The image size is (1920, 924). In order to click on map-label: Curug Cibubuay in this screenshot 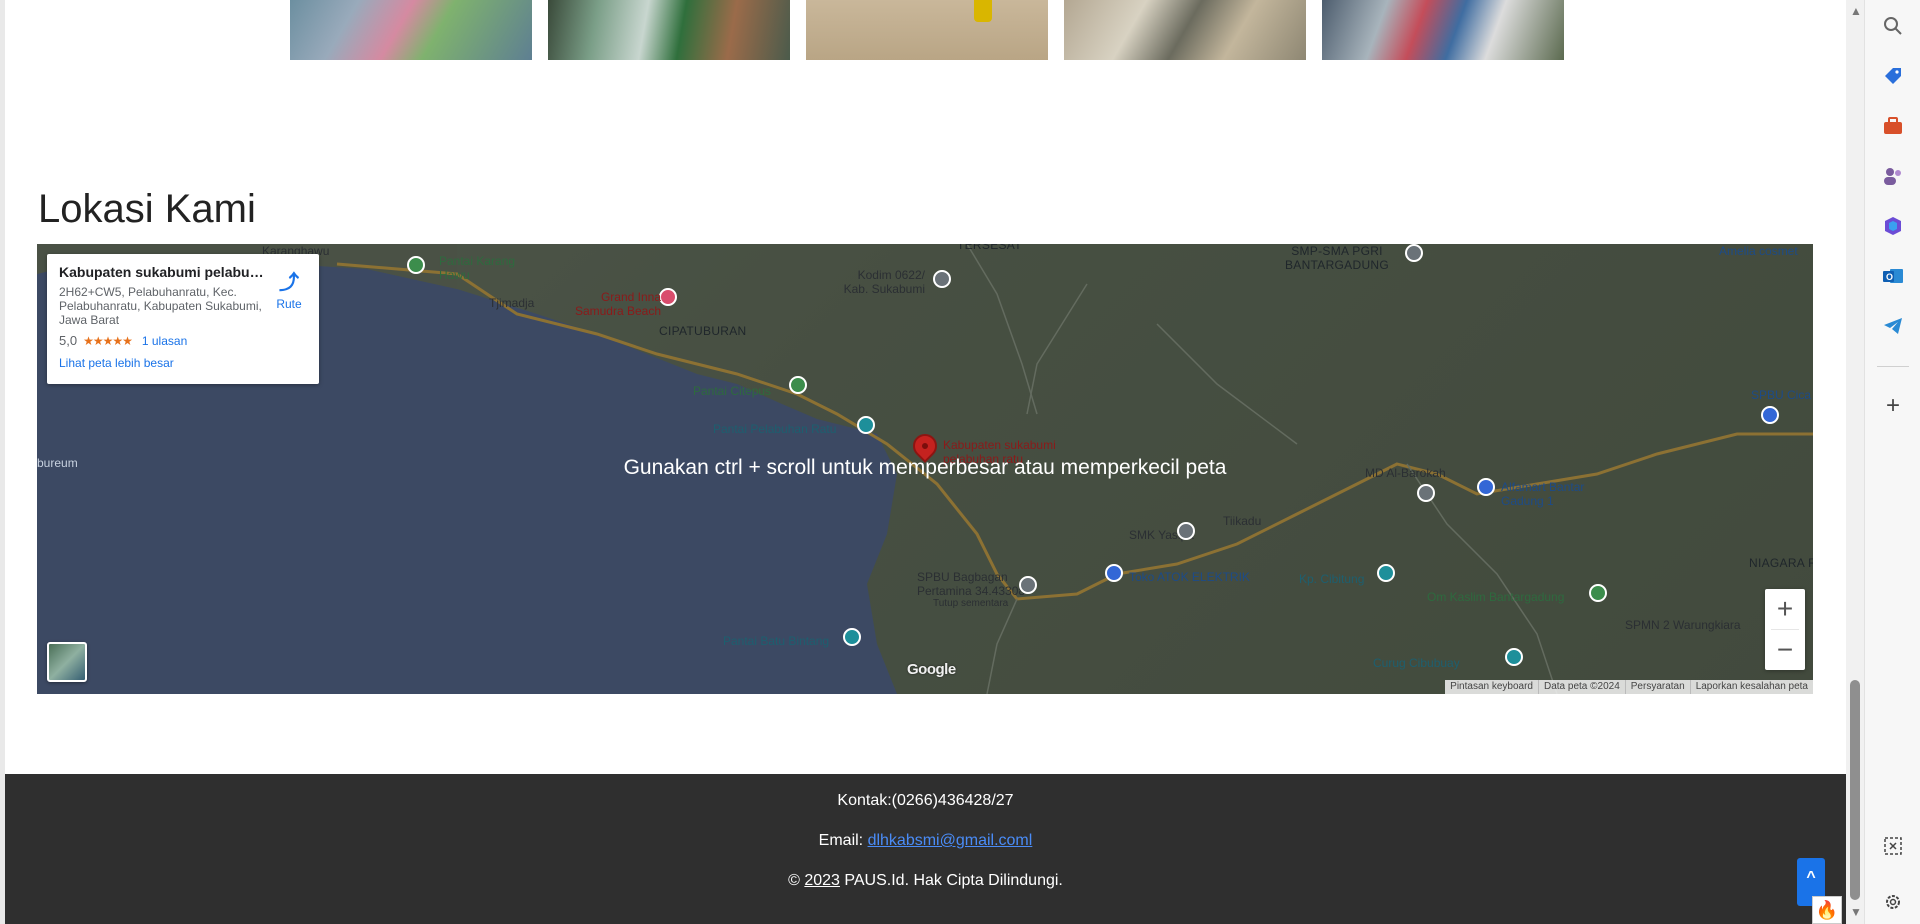, I will do `click(1416, 663)`.